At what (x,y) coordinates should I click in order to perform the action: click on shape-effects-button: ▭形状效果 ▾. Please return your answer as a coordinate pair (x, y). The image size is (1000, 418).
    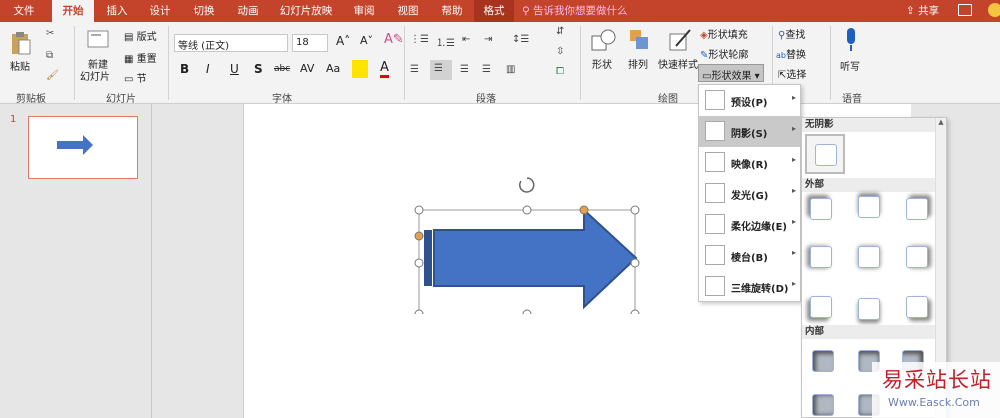
    Looking at the image, I should click on (731, 73).